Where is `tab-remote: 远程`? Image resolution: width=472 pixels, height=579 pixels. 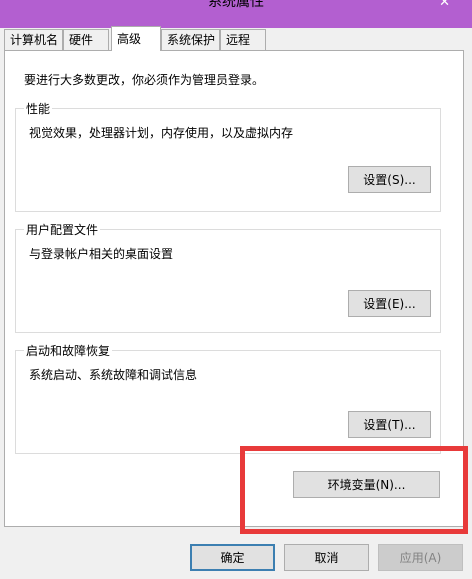 tab-remote: 远程 is located at coordinates (243, 39).